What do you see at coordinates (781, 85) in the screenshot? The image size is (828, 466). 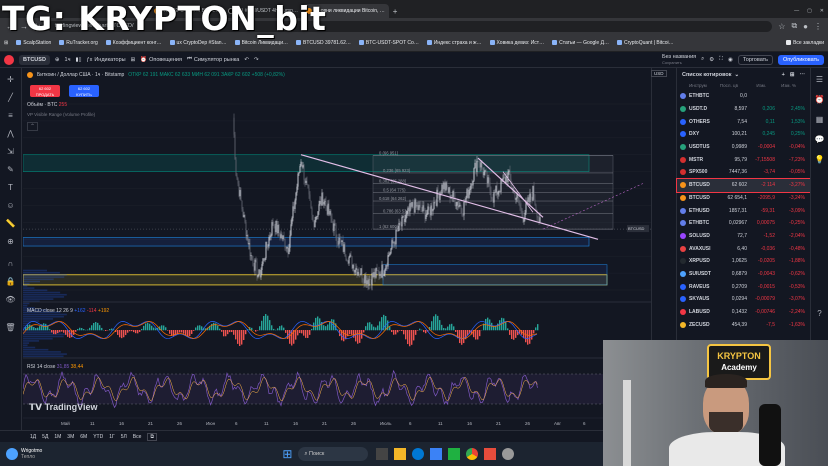 I see `col-change-pct: Изм. %` at bounding box center [781, 85].